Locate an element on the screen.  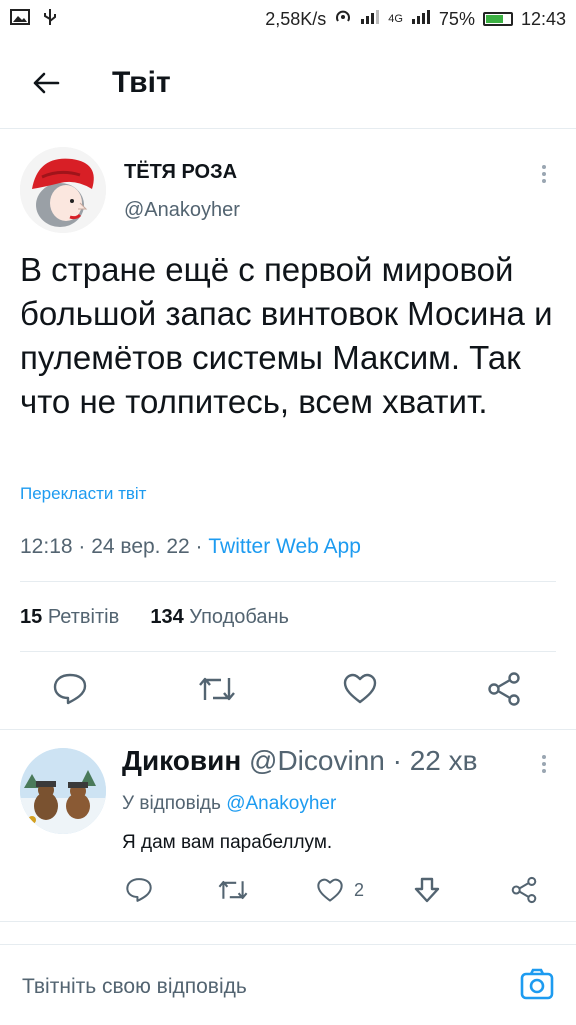
clock: 12:43 is located at coordinates (543, 18).